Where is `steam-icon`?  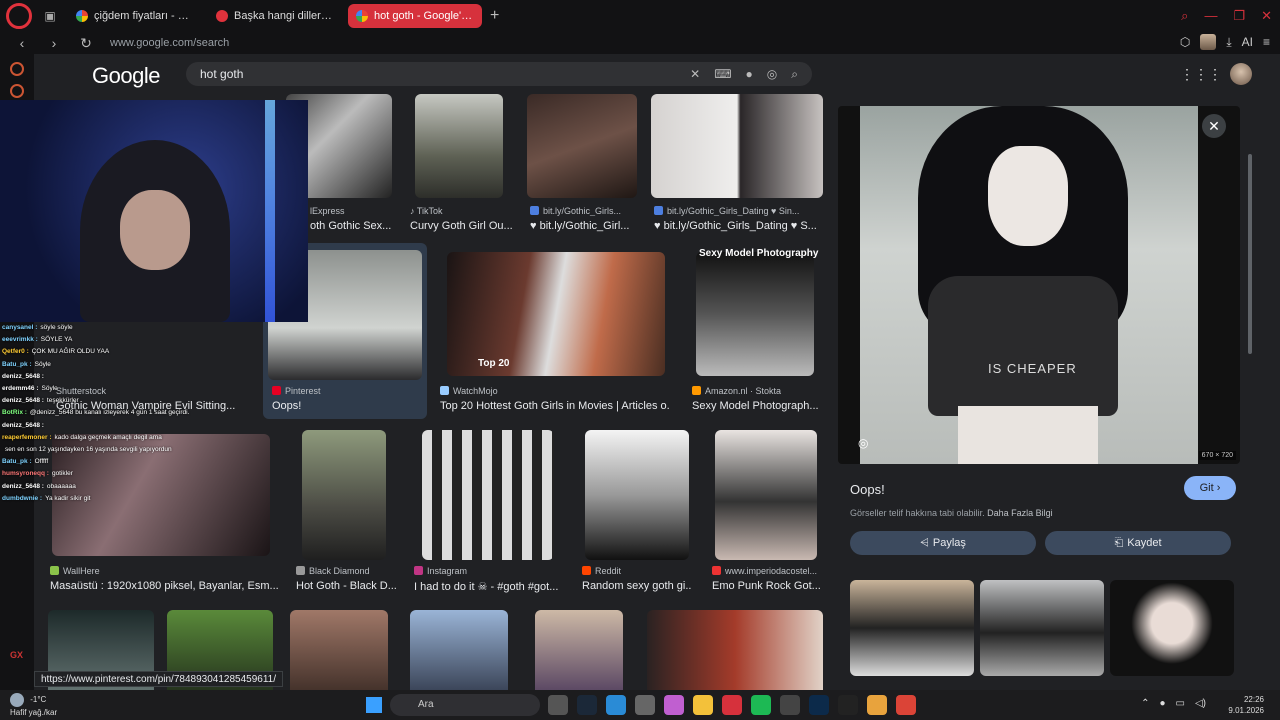 steam-icon is located at coordinates (587, 705).